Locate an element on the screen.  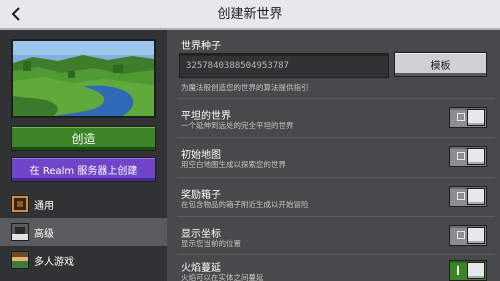
multiplayer-icon is located at coordinates (20, 260).